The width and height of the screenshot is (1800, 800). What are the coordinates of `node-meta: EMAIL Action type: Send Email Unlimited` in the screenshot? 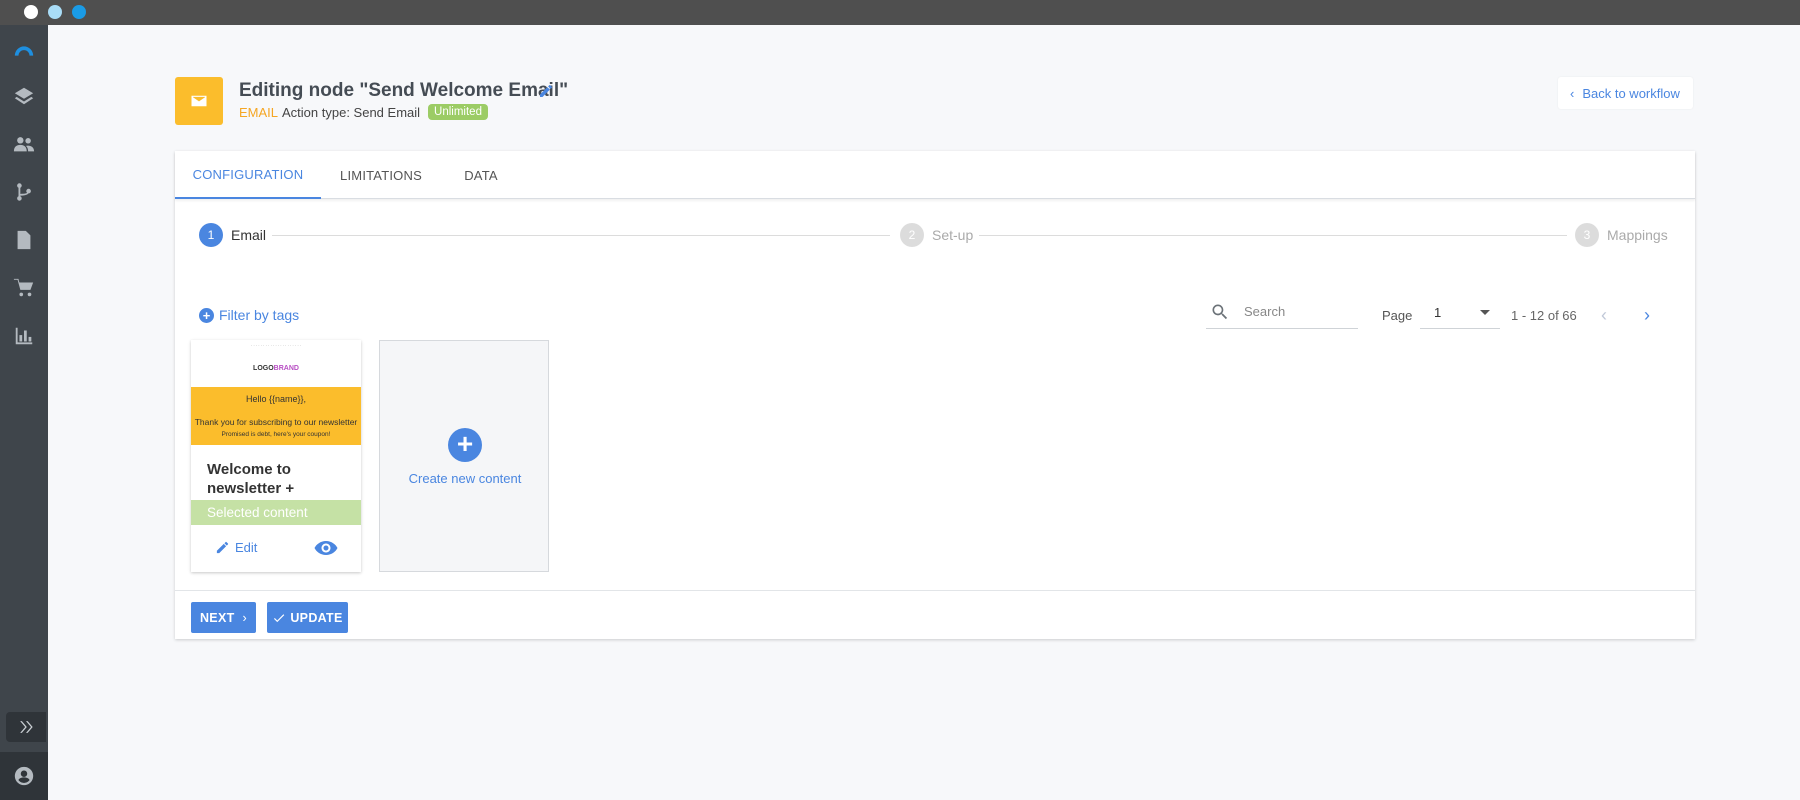 It's located at (363, 112).